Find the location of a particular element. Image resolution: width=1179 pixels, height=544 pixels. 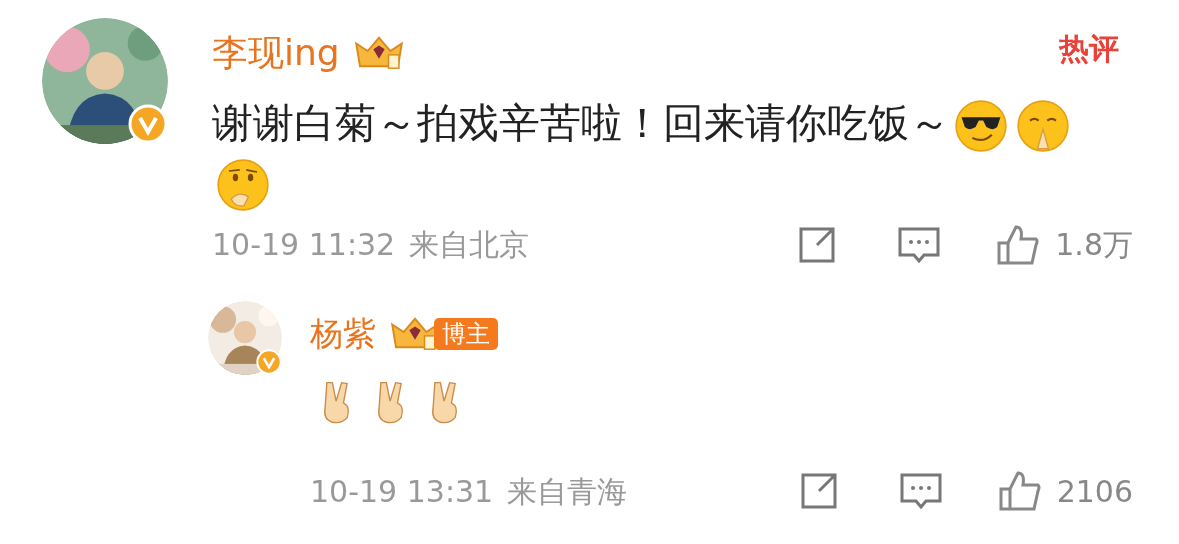

author-badge: 博主 is located at coordinates (466, 333).